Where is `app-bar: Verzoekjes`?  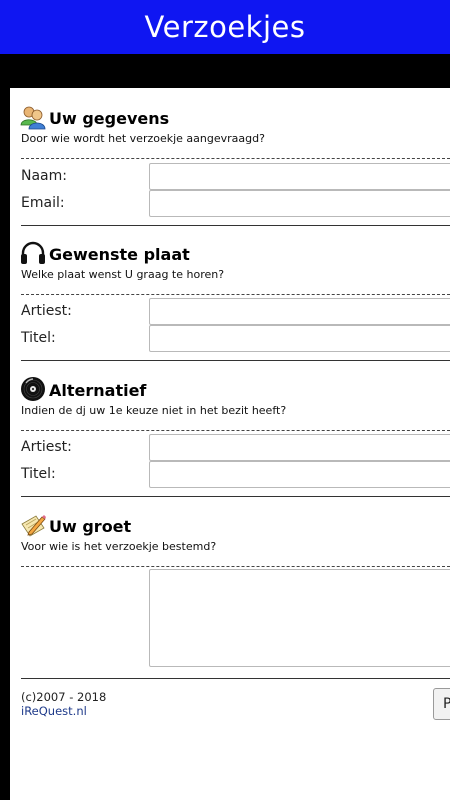
app-bar: Verzoekjes is located at coordinates (225, 27).